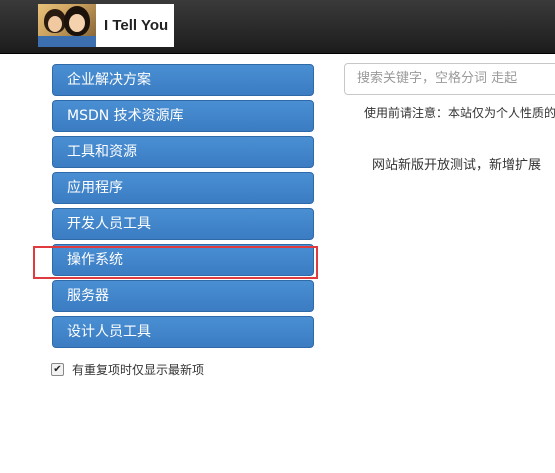  Describe the element at coordinates (459, 113) in the screenshot. I see `usage-notice-text: 使用前请注意：本站仅为个人性质的` at that location.